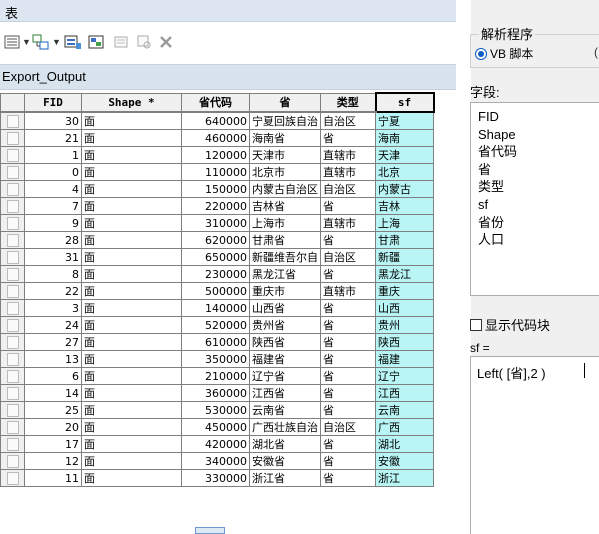  Describe the element at coordinates (121, 42) in the screenshot. I see `clear-selection-button` at that location.